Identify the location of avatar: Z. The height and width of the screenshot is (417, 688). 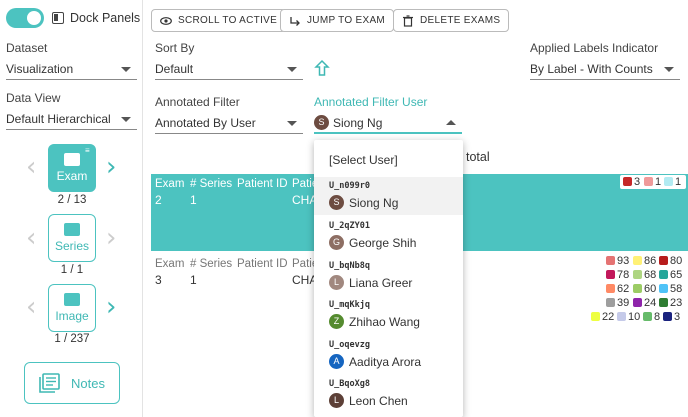
(336, 321).